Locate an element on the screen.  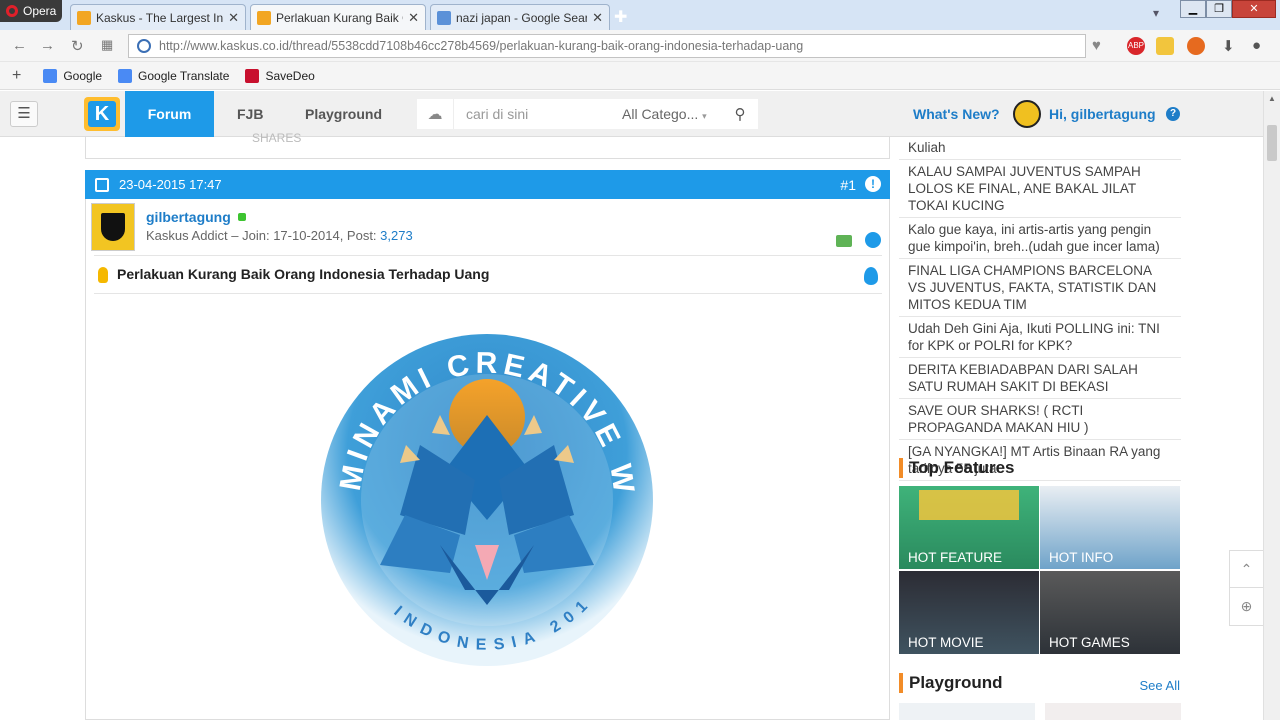
search-input: cari di sini is located at coordinates (537, 114).